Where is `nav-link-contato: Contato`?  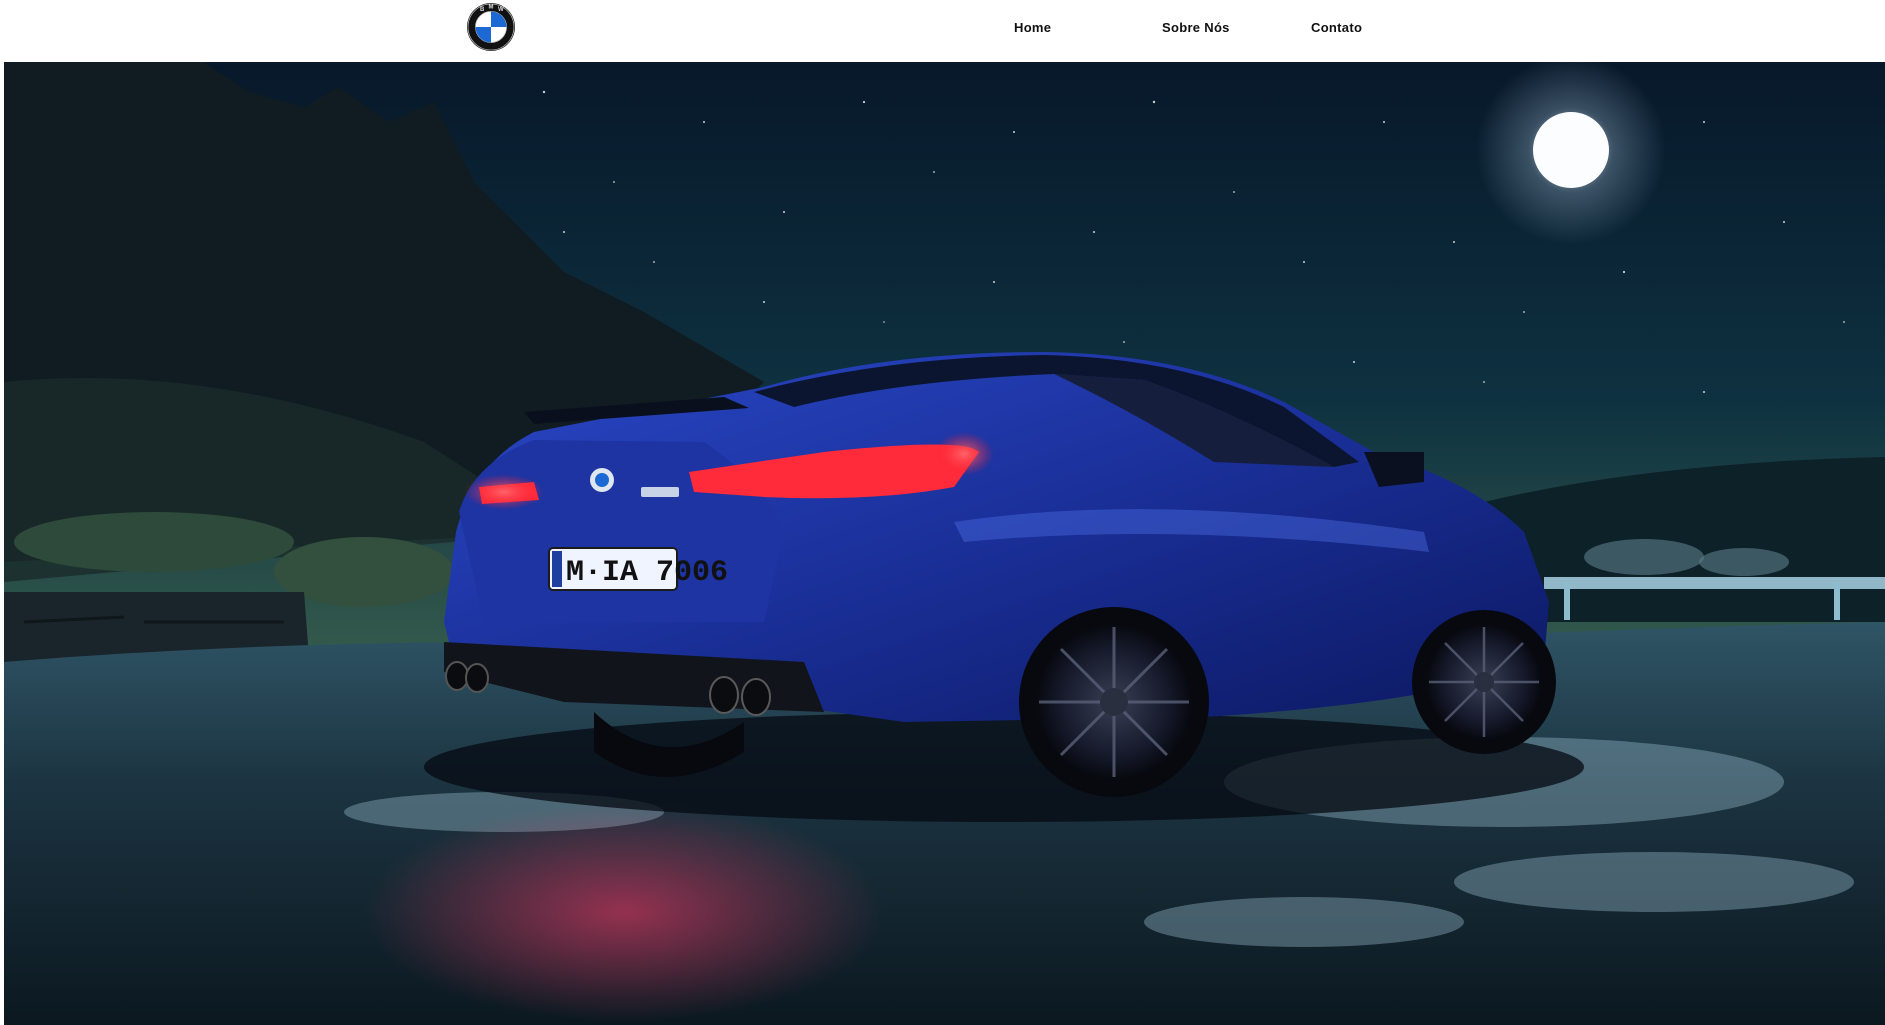
nav-link-contato: Contato is located at coordinates (1336, 27).